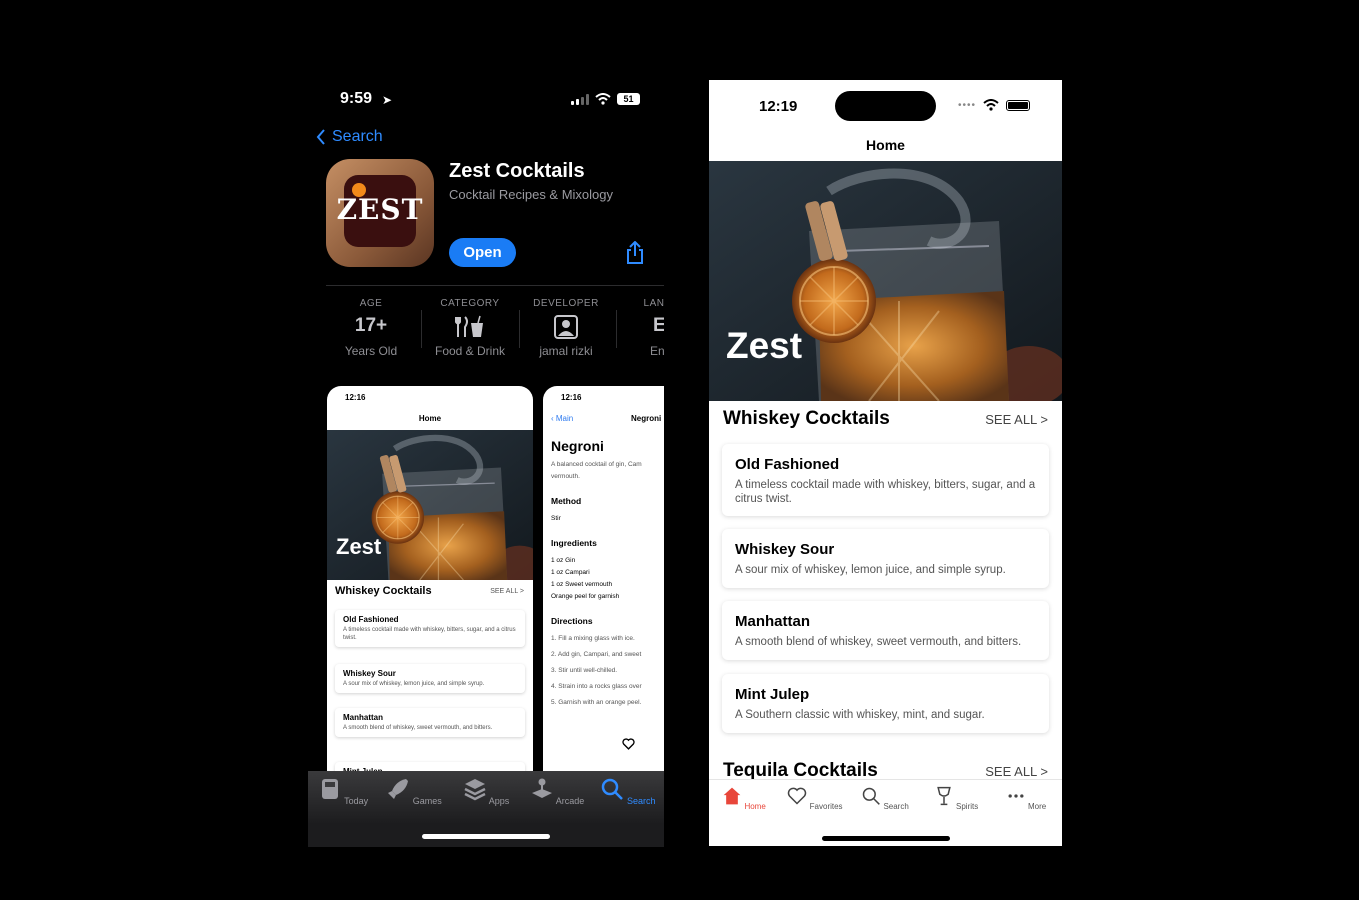  What do you see at coordinates (778, 106) in the screenshot?
I see `status-time: 12:19` at bounding box center [778, 106].